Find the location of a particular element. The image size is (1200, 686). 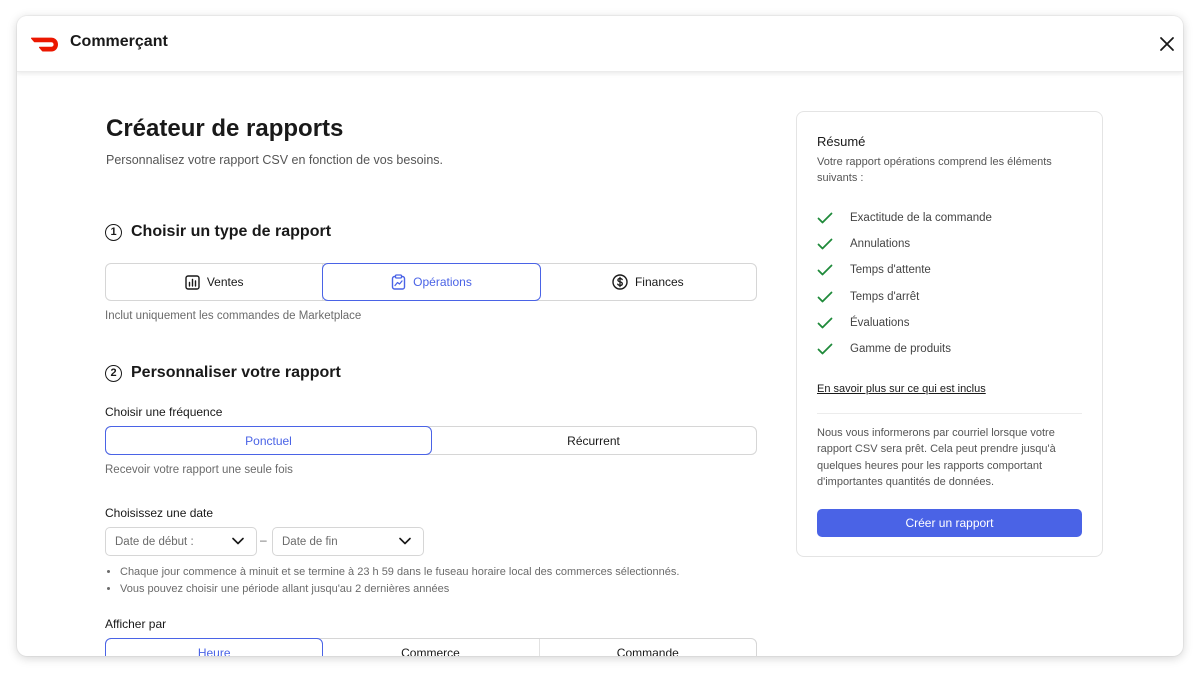

step-1-title: 1 Choisir un type de rapport is located at coordinates (218, 232).